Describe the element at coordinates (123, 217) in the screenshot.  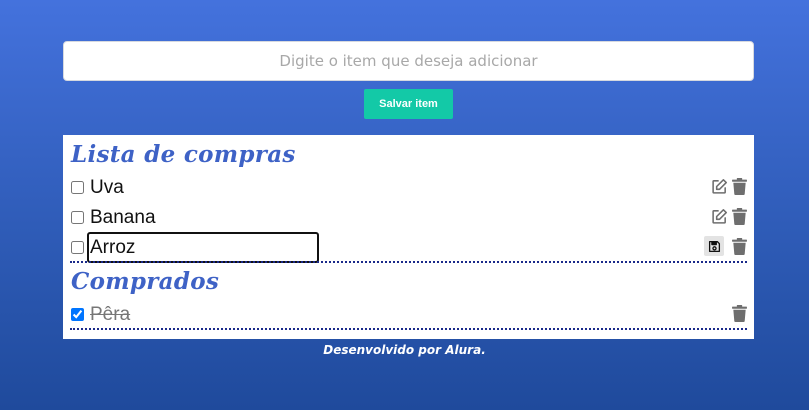
I see `item-label: Banana` at that location.